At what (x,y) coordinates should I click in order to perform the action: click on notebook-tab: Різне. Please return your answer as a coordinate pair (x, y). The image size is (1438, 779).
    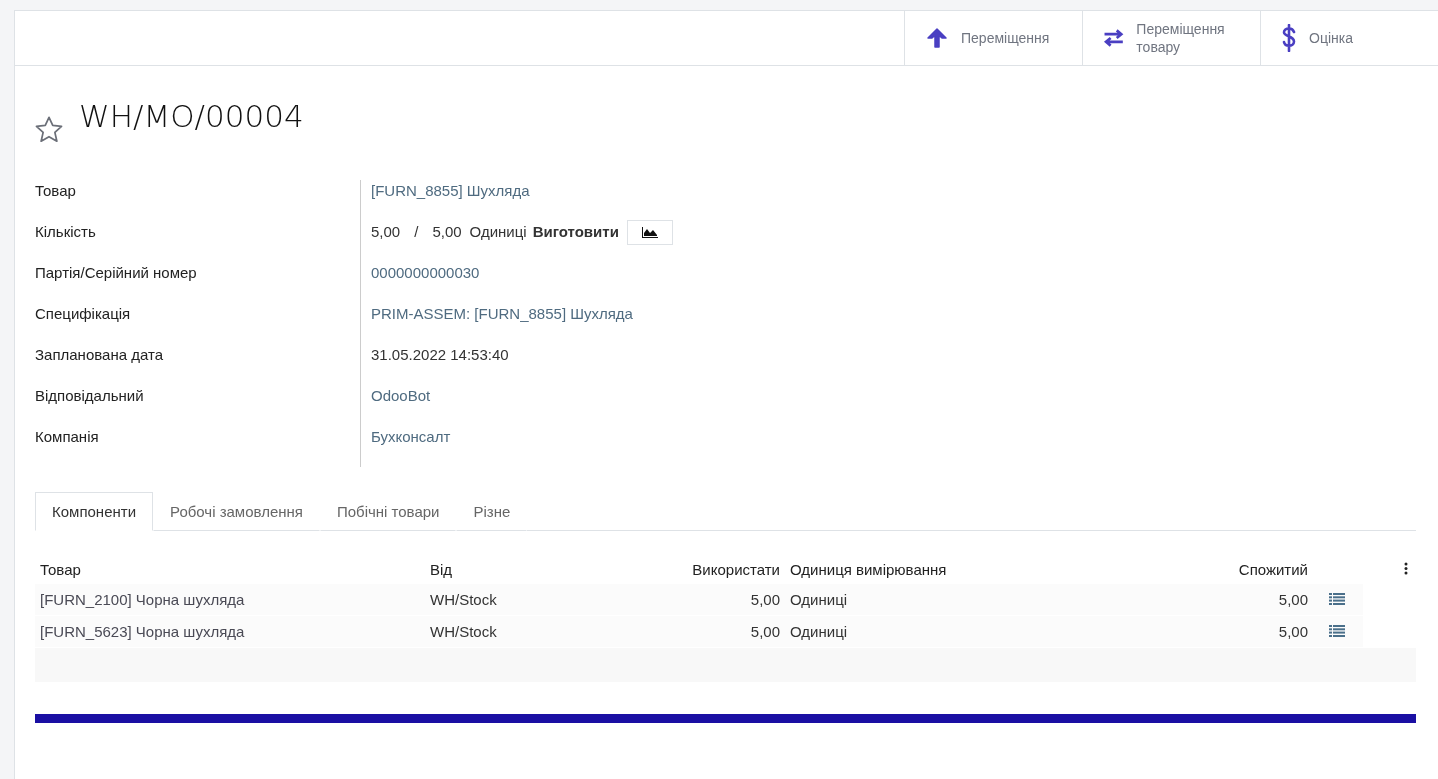
    Looking at the image, I should click on (492, 511).